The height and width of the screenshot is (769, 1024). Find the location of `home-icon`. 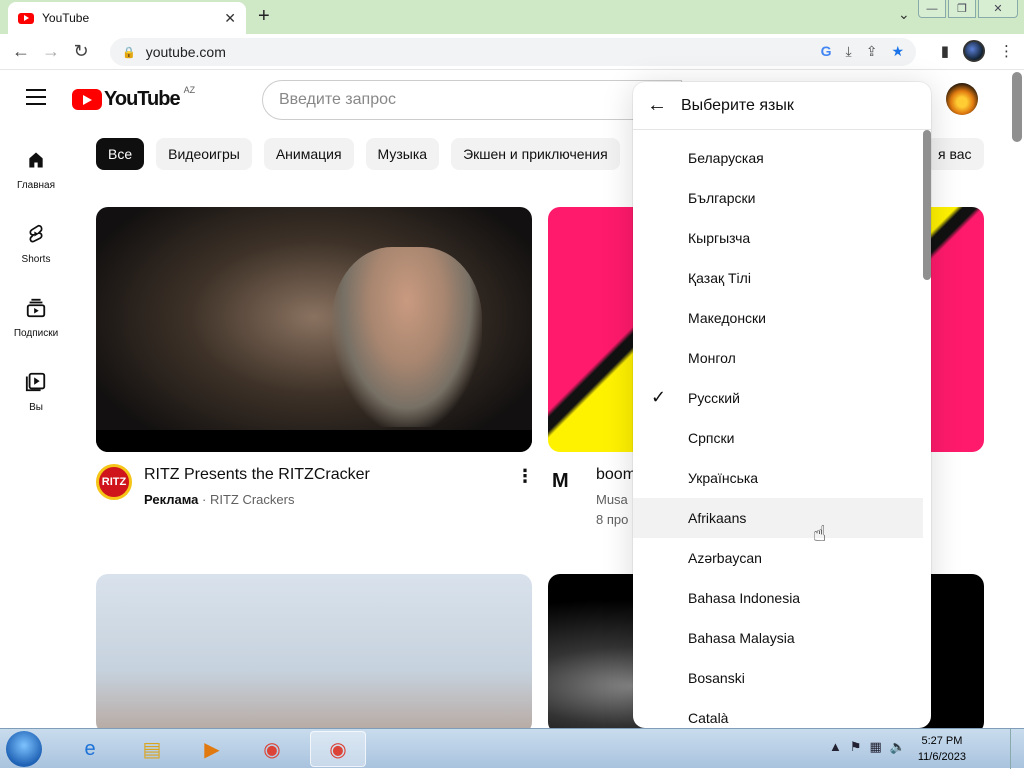

home-icon is located at coordinates (36, 160).